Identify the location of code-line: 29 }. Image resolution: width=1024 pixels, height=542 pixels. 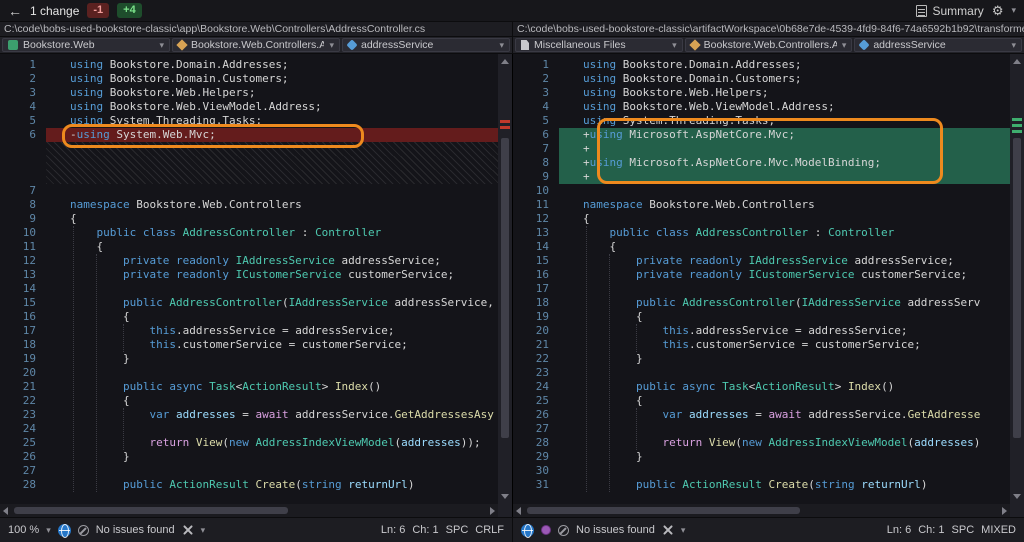
(761, 457).